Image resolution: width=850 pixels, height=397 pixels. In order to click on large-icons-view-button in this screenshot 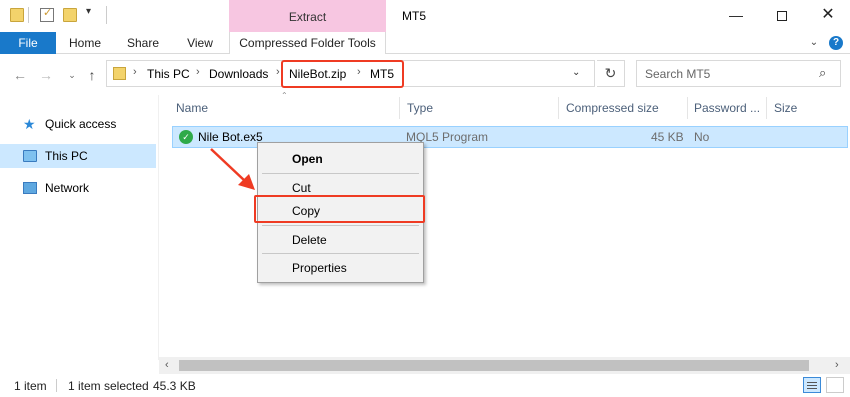, I will do `click(835, 385)`.